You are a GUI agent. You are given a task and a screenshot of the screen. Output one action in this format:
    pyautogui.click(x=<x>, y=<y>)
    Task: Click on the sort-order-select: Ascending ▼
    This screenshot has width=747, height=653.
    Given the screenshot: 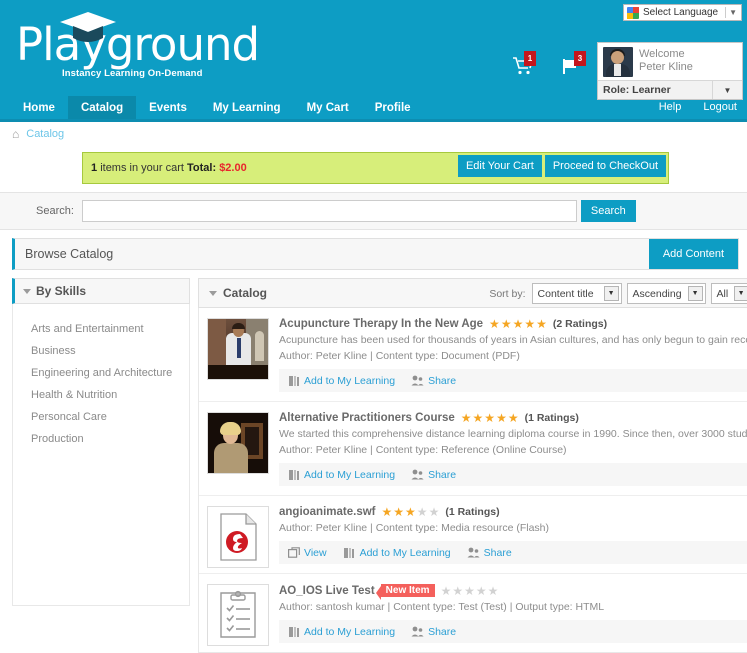 What is the action you would take?
    pyautogui.click(x=666, y=293)
    